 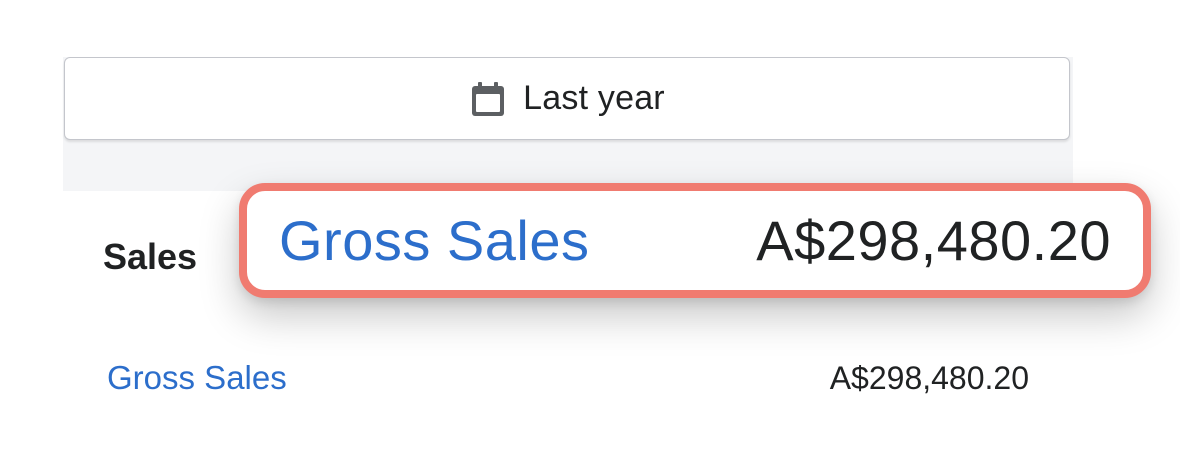 I want to click on date-range-label: Last year, so click(x=594, y=98).